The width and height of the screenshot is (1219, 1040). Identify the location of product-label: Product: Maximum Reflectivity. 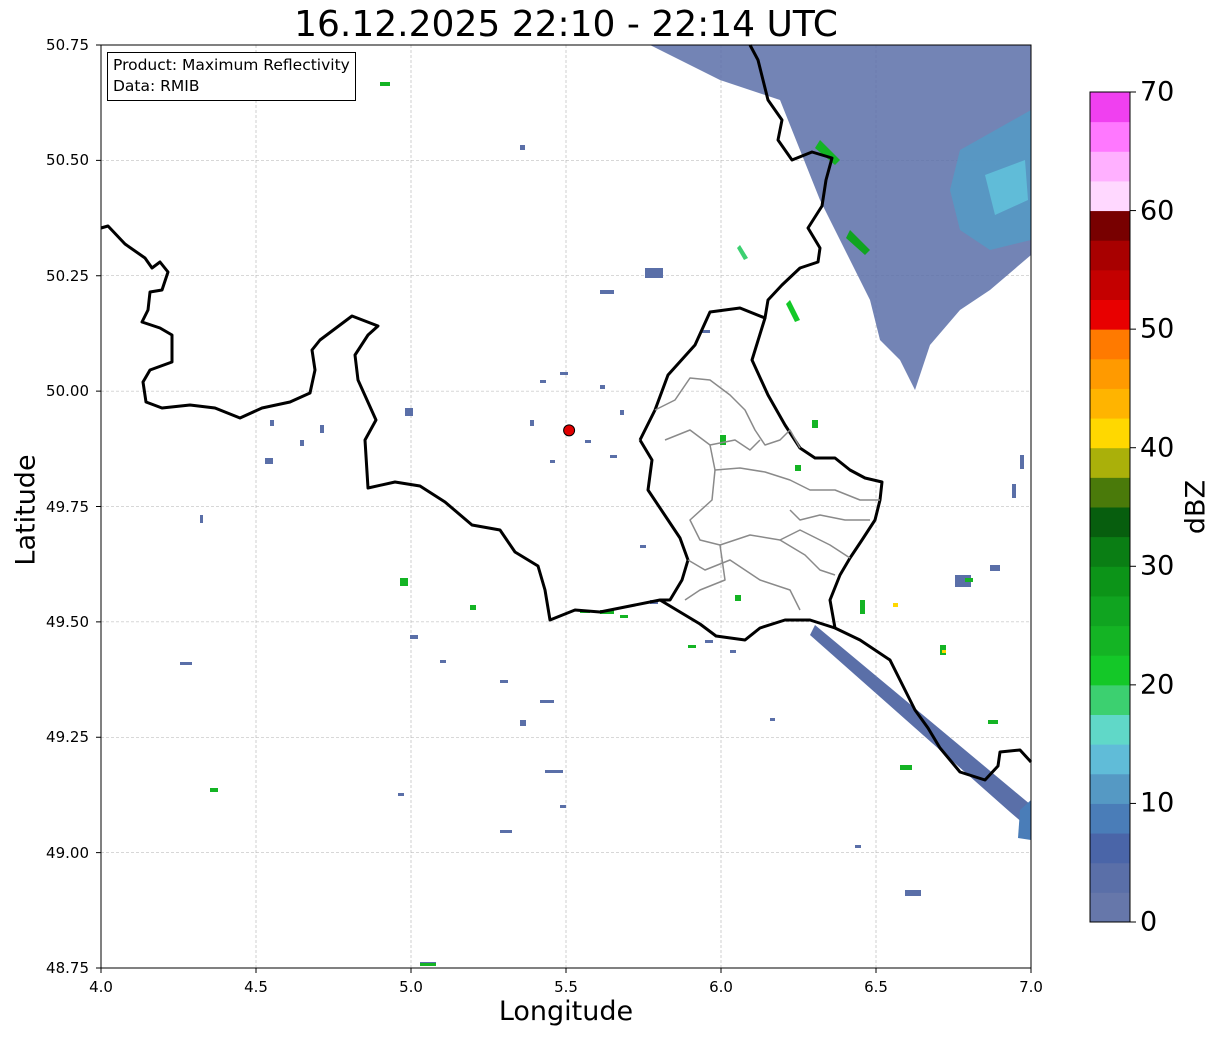
(231, 65).